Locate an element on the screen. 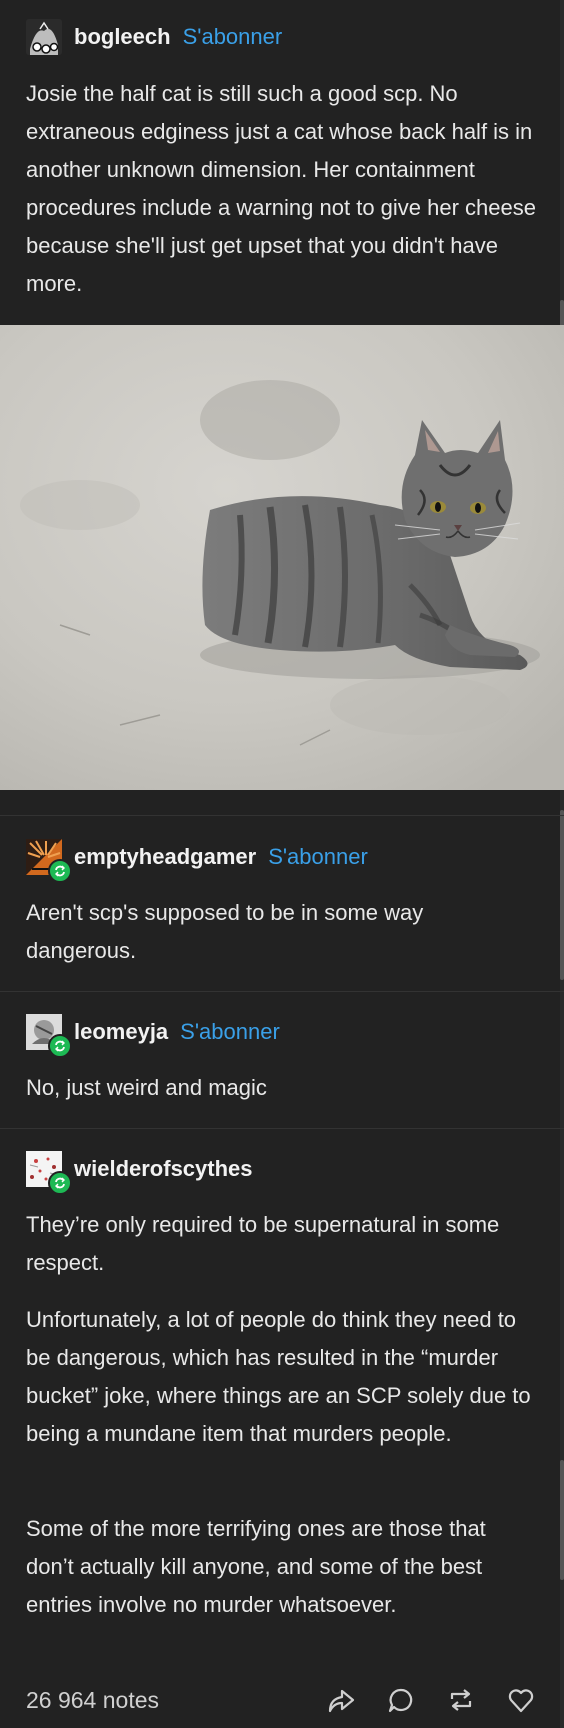  reply-author: wielderofscythes is located at coordinates (163, 1169).